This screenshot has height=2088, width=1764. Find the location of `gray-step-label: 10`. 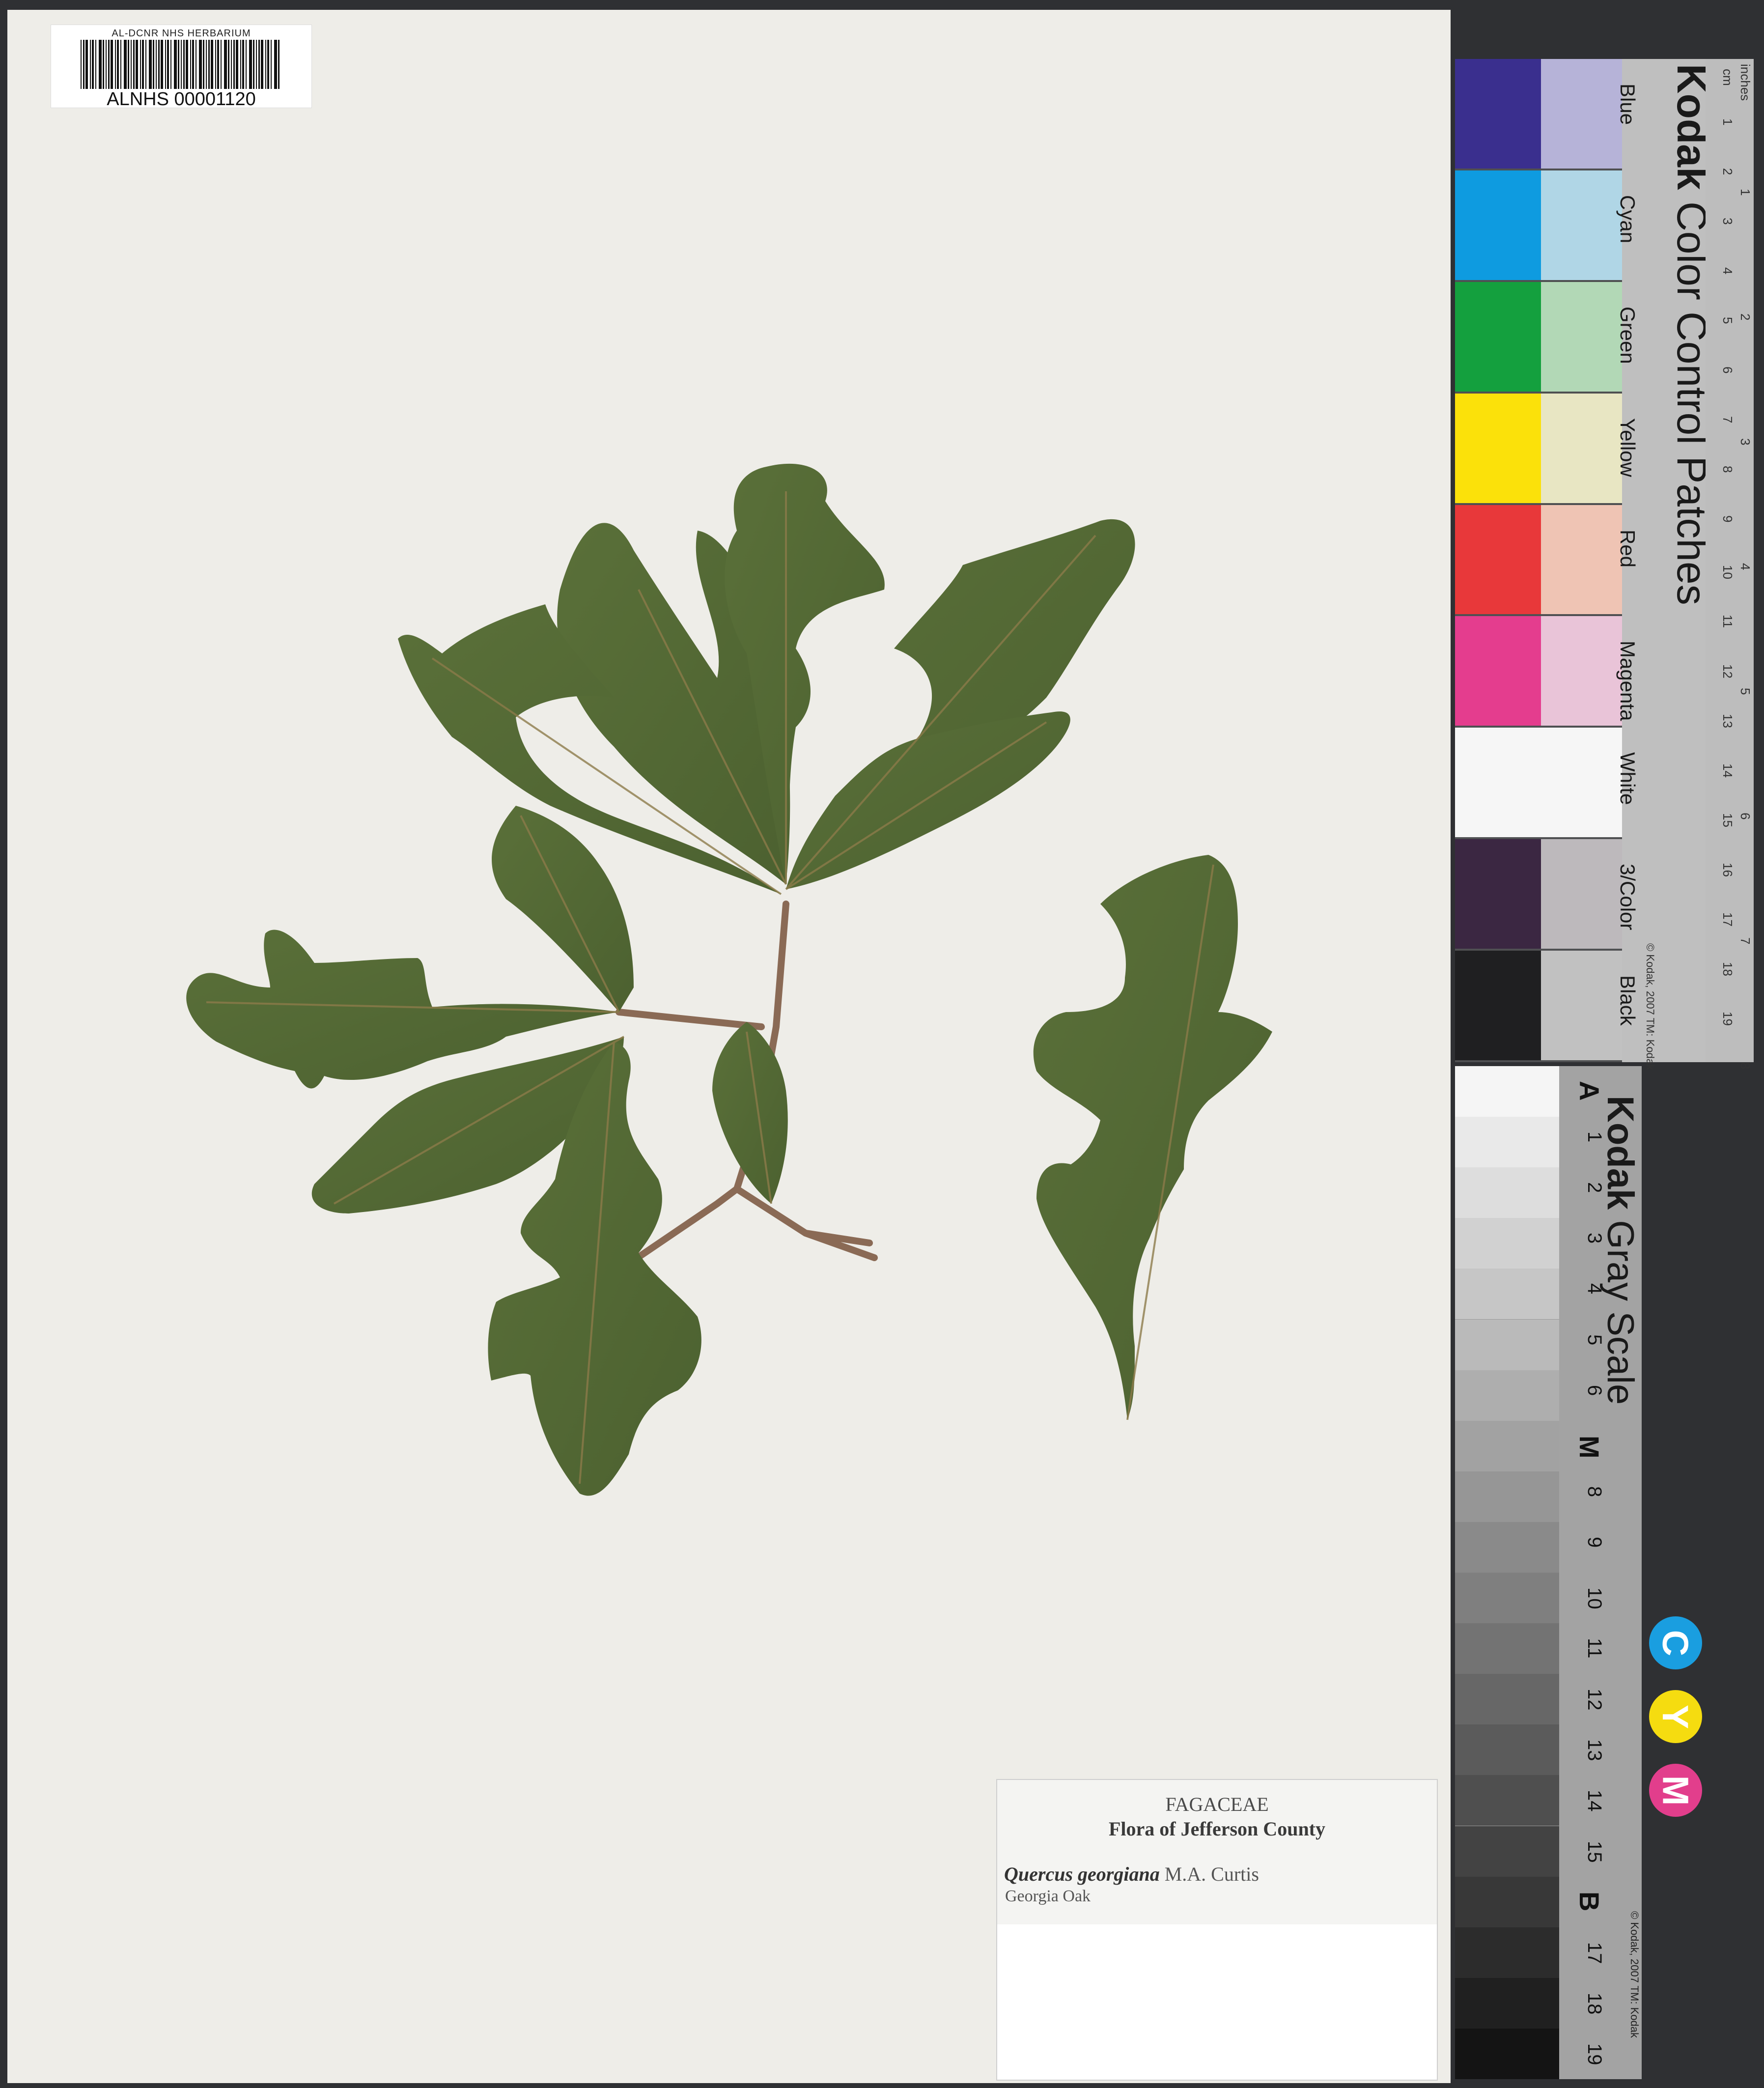

gray-step-label: 10 is located at coordinates (1594, 1598).